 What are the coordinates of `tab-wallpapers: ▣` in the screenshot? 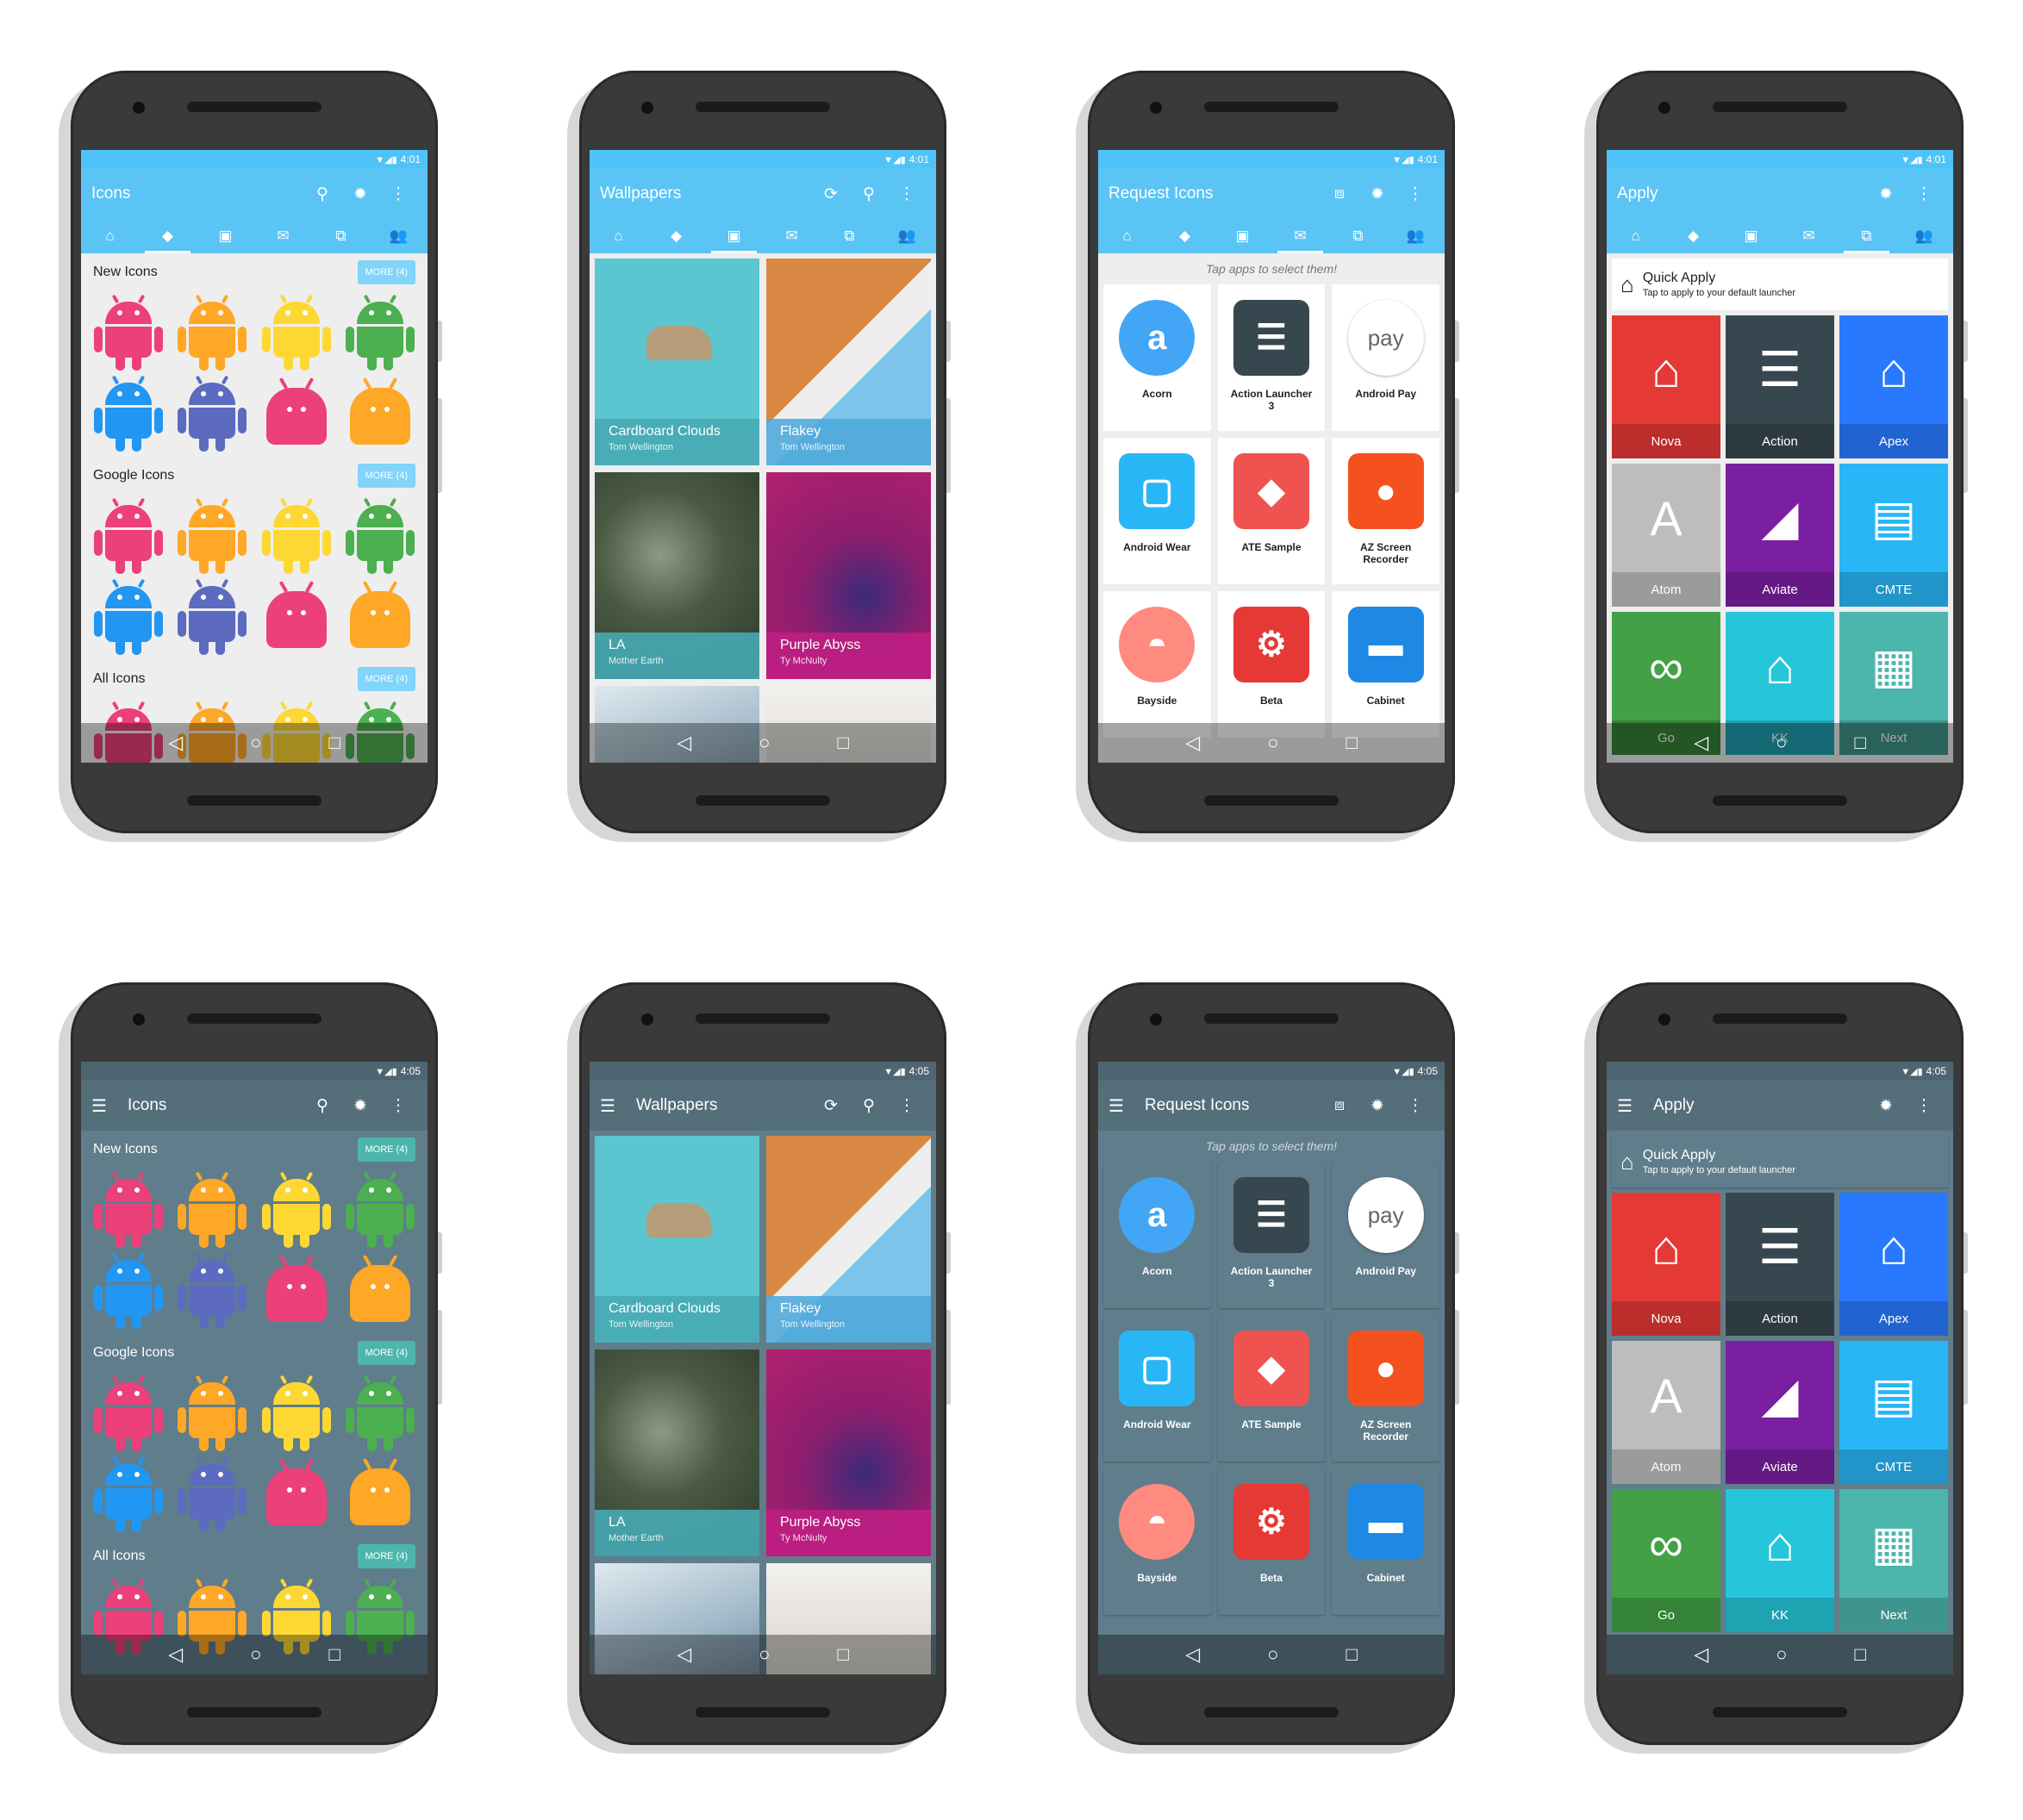 It's located at (1751, 236).